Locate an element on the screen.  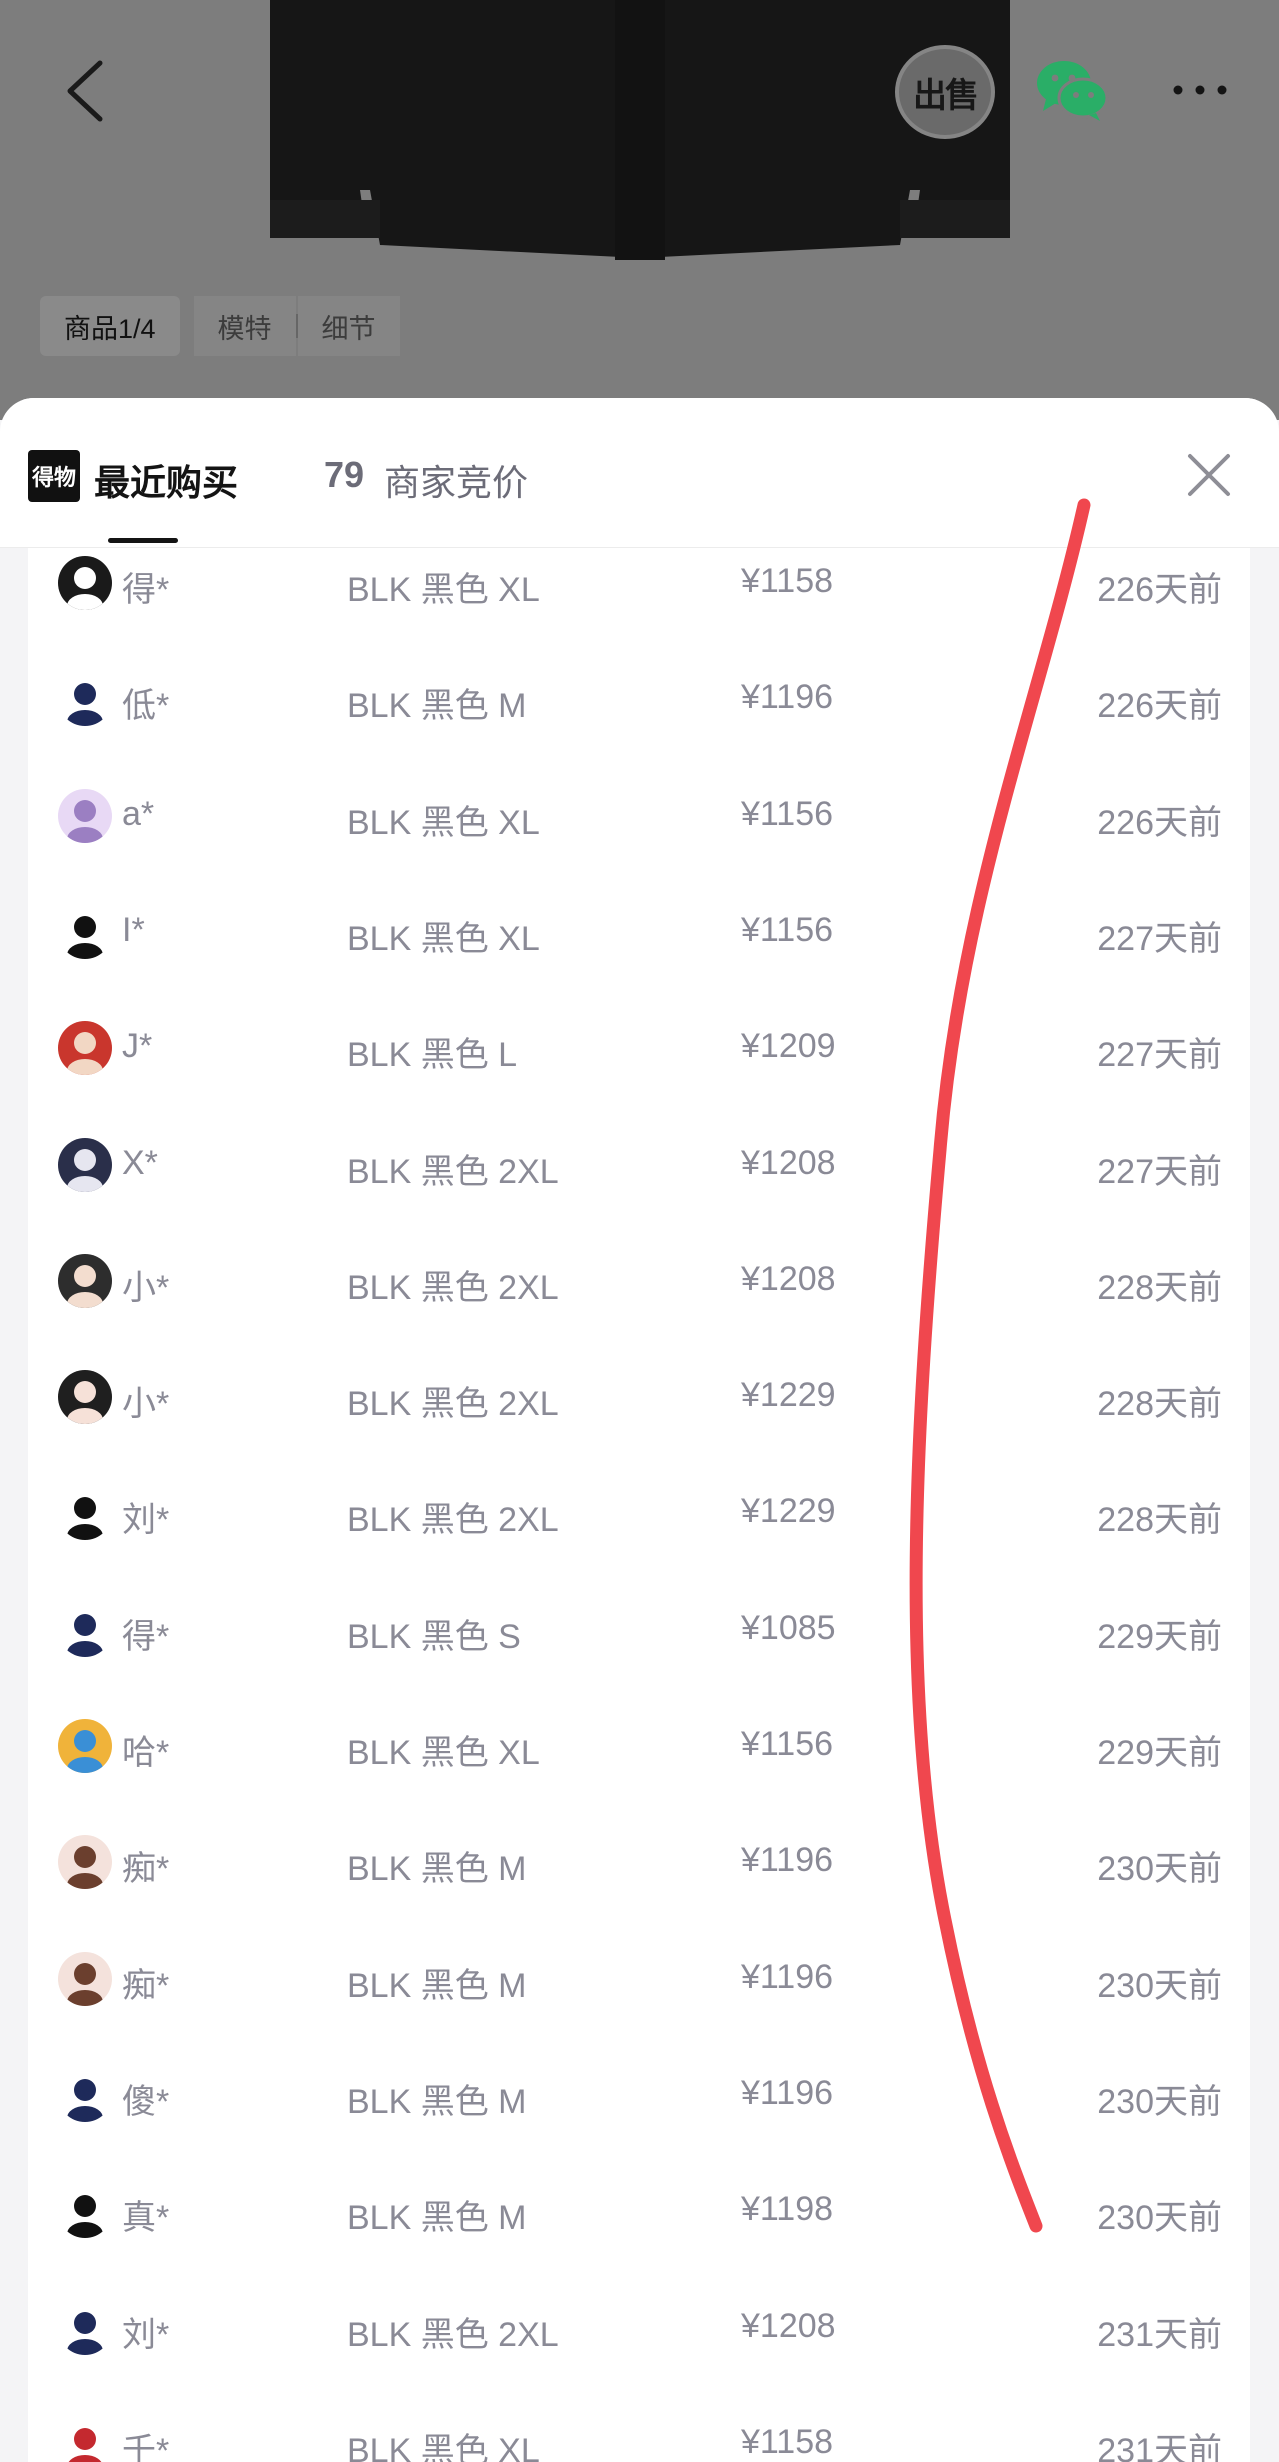
buyer-name: 痴* is located at coordinates (146, 1985).